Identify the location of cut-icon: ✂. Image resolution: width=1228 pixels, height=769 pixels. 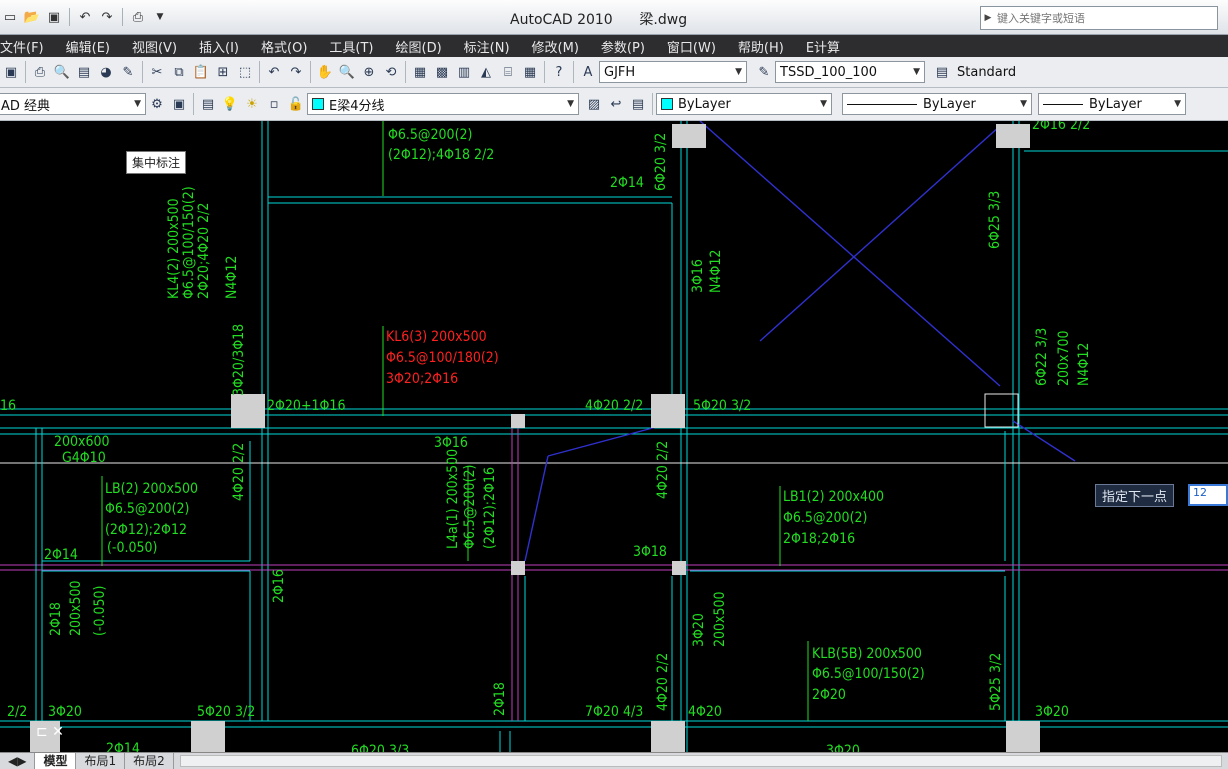
(157, 72).